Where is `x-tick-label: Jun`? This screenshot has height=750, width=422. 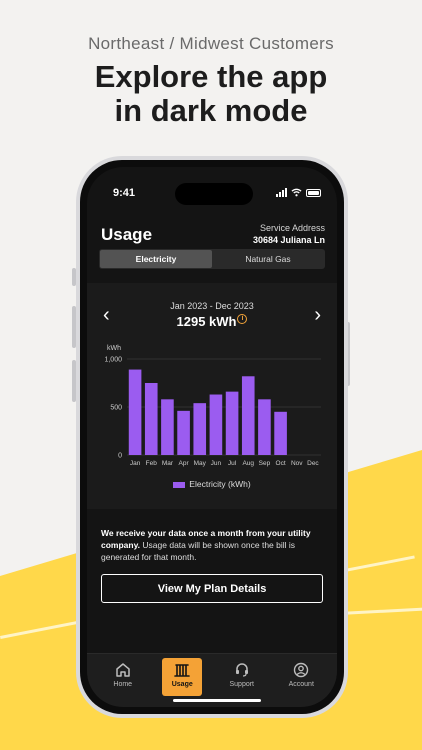
x-tick-label: Jun is located at coordinates (216, 463).